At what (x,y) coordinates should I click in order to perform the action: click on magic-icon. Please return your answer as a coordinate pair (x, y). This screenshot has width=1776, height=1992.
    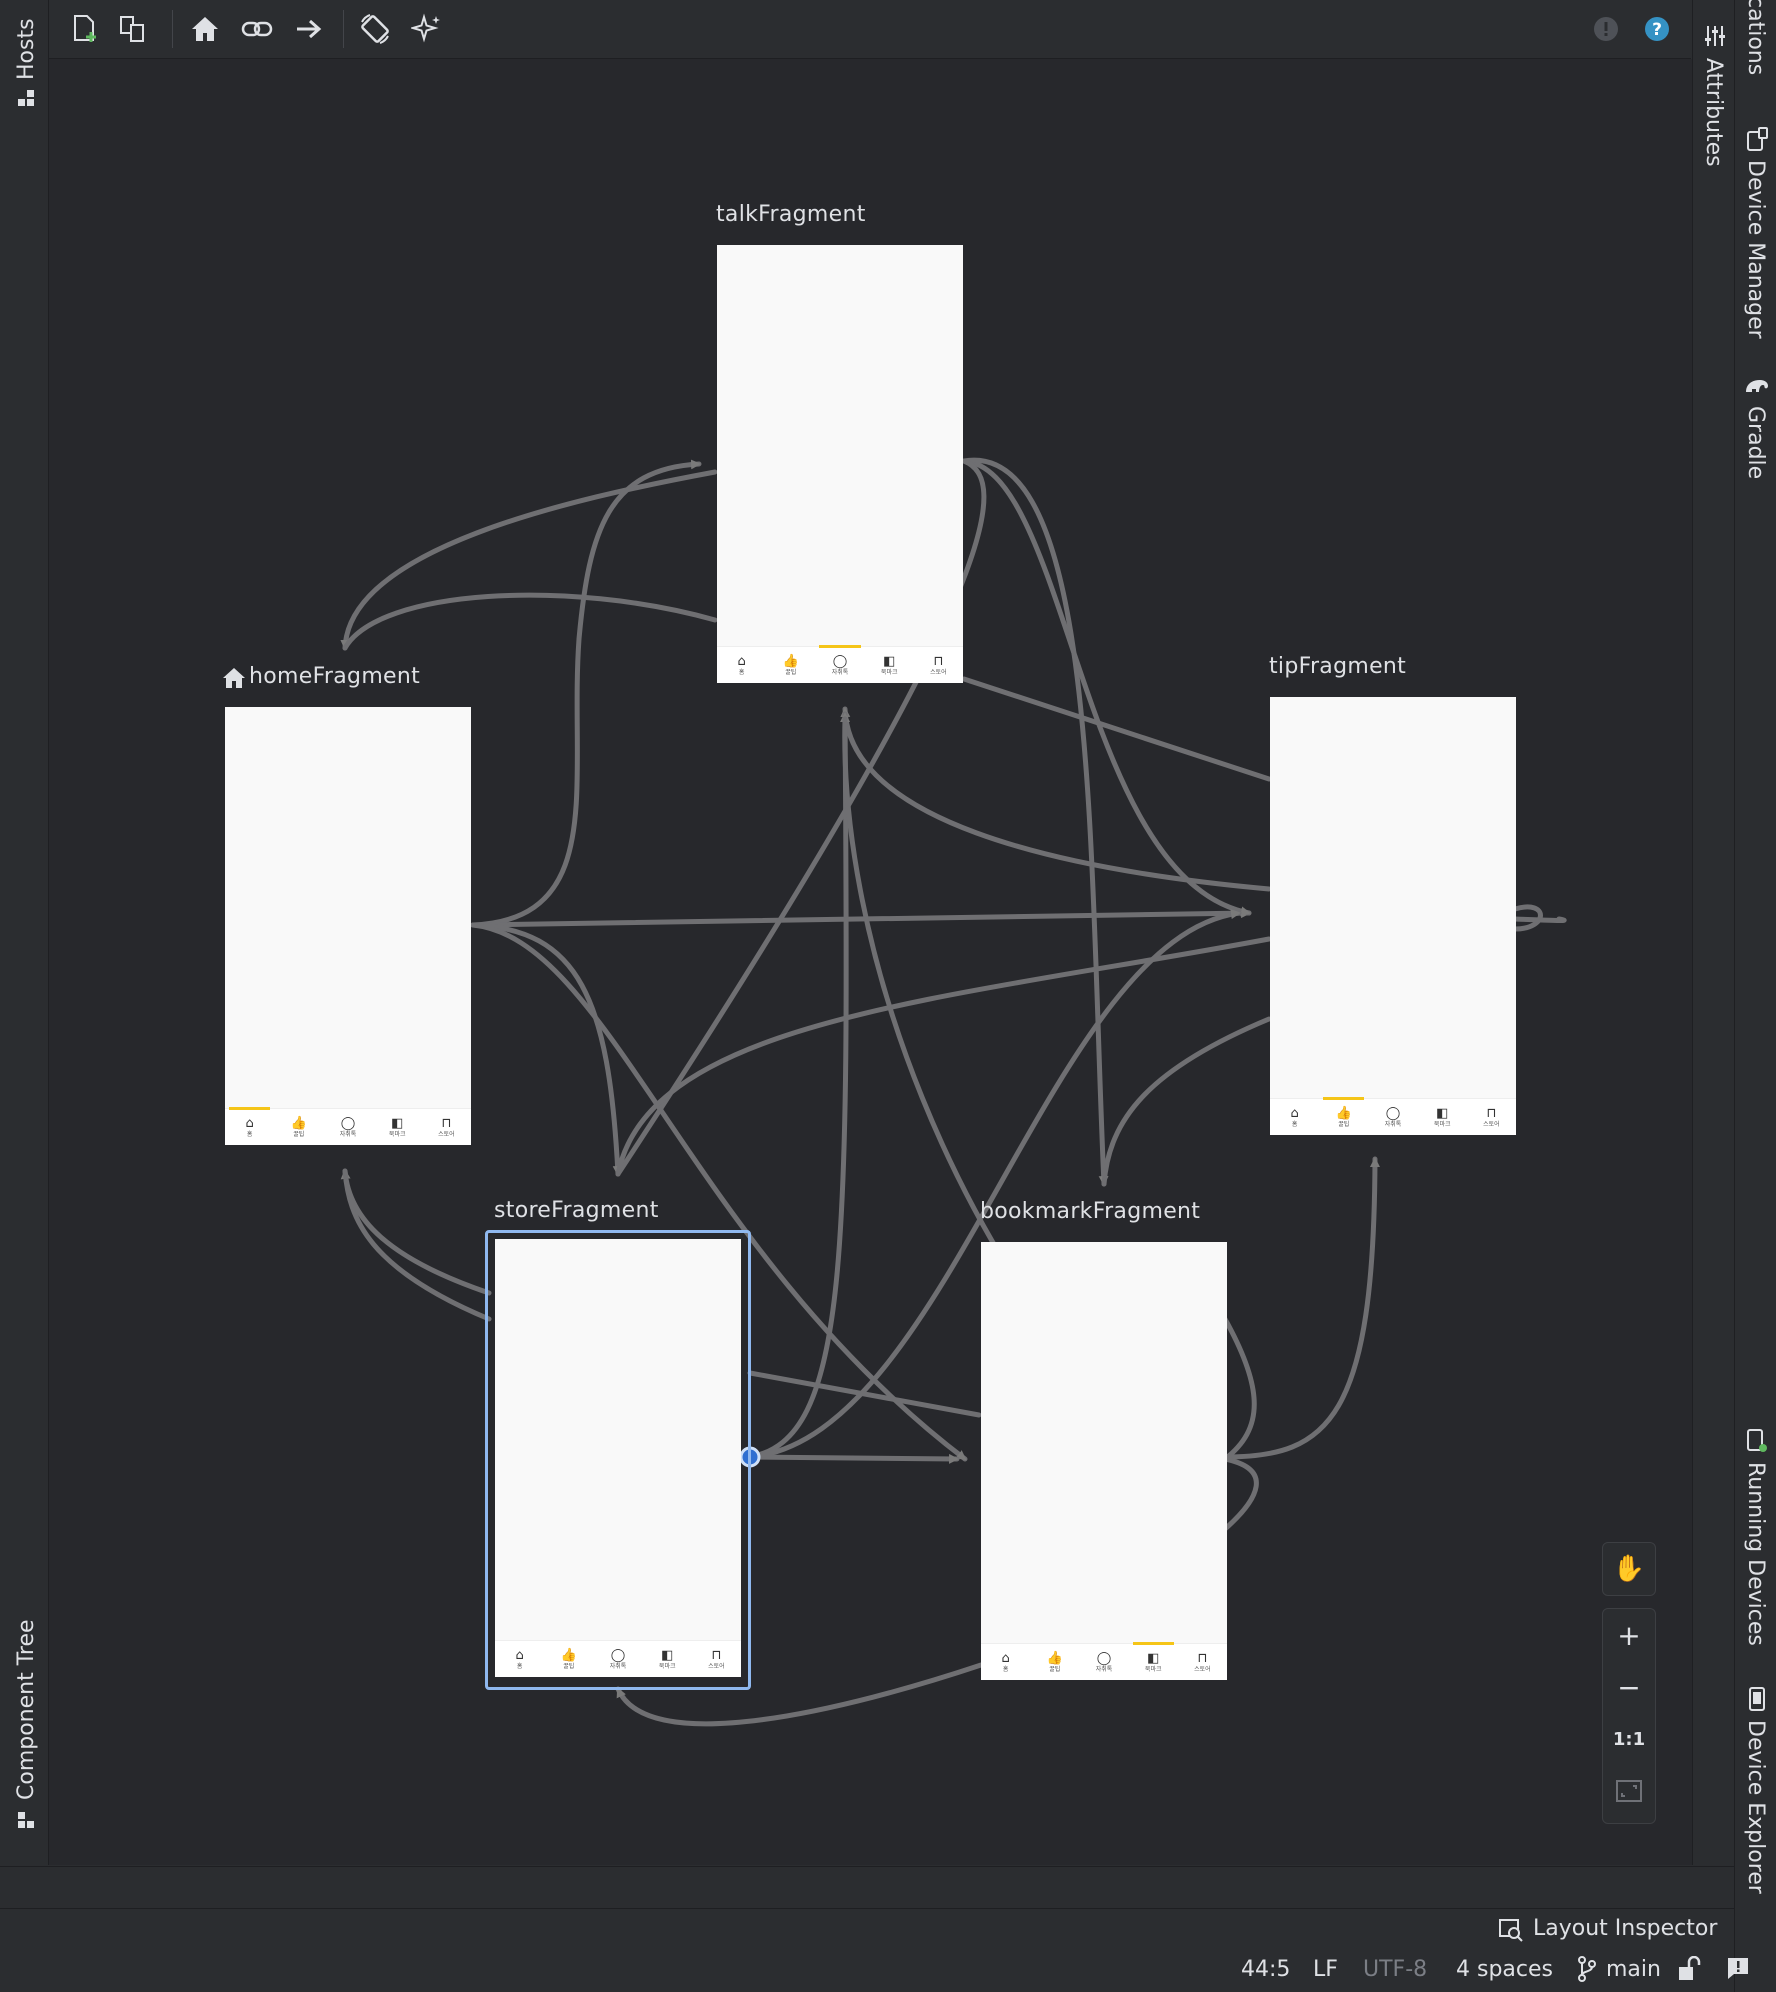
    Looking at the image, I should click on (427, 29).